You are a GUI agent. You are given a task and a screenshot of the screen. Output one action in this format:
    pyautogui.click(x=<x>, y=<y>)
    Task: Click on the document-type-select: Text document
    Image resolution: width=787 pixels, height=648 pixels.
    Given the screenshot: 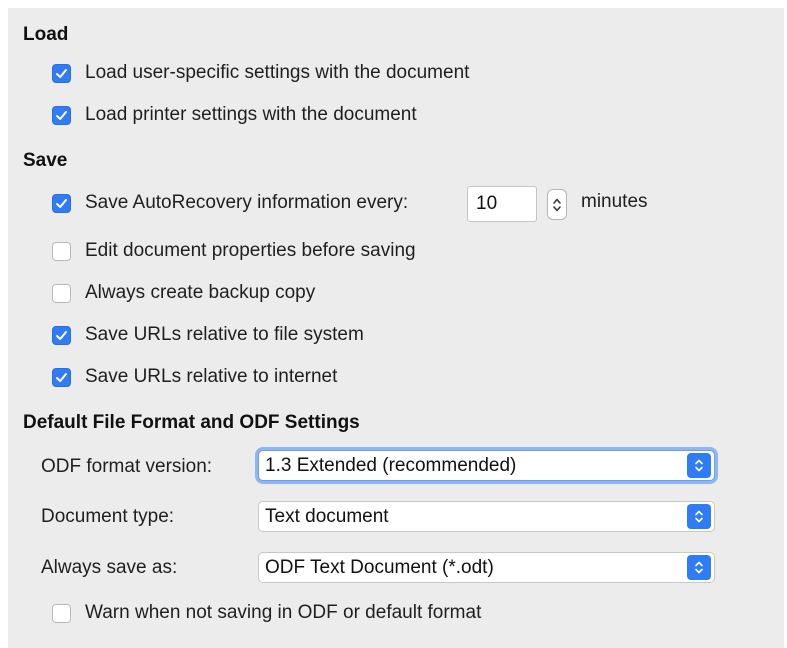 What is the action you would take?
    pyautogui.click(x=486, y=516)
    